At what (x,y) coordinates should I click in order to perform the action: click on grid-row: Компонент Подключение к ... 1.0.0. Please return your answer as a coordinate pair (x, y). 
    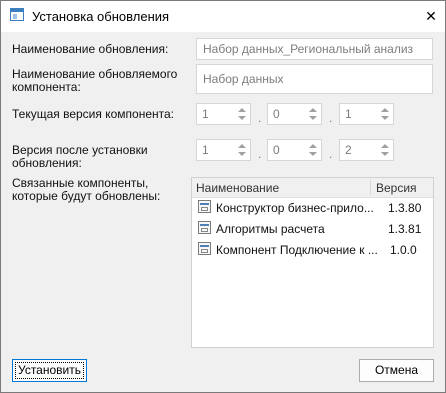
    Looking at the image, I should click on (312, 250).